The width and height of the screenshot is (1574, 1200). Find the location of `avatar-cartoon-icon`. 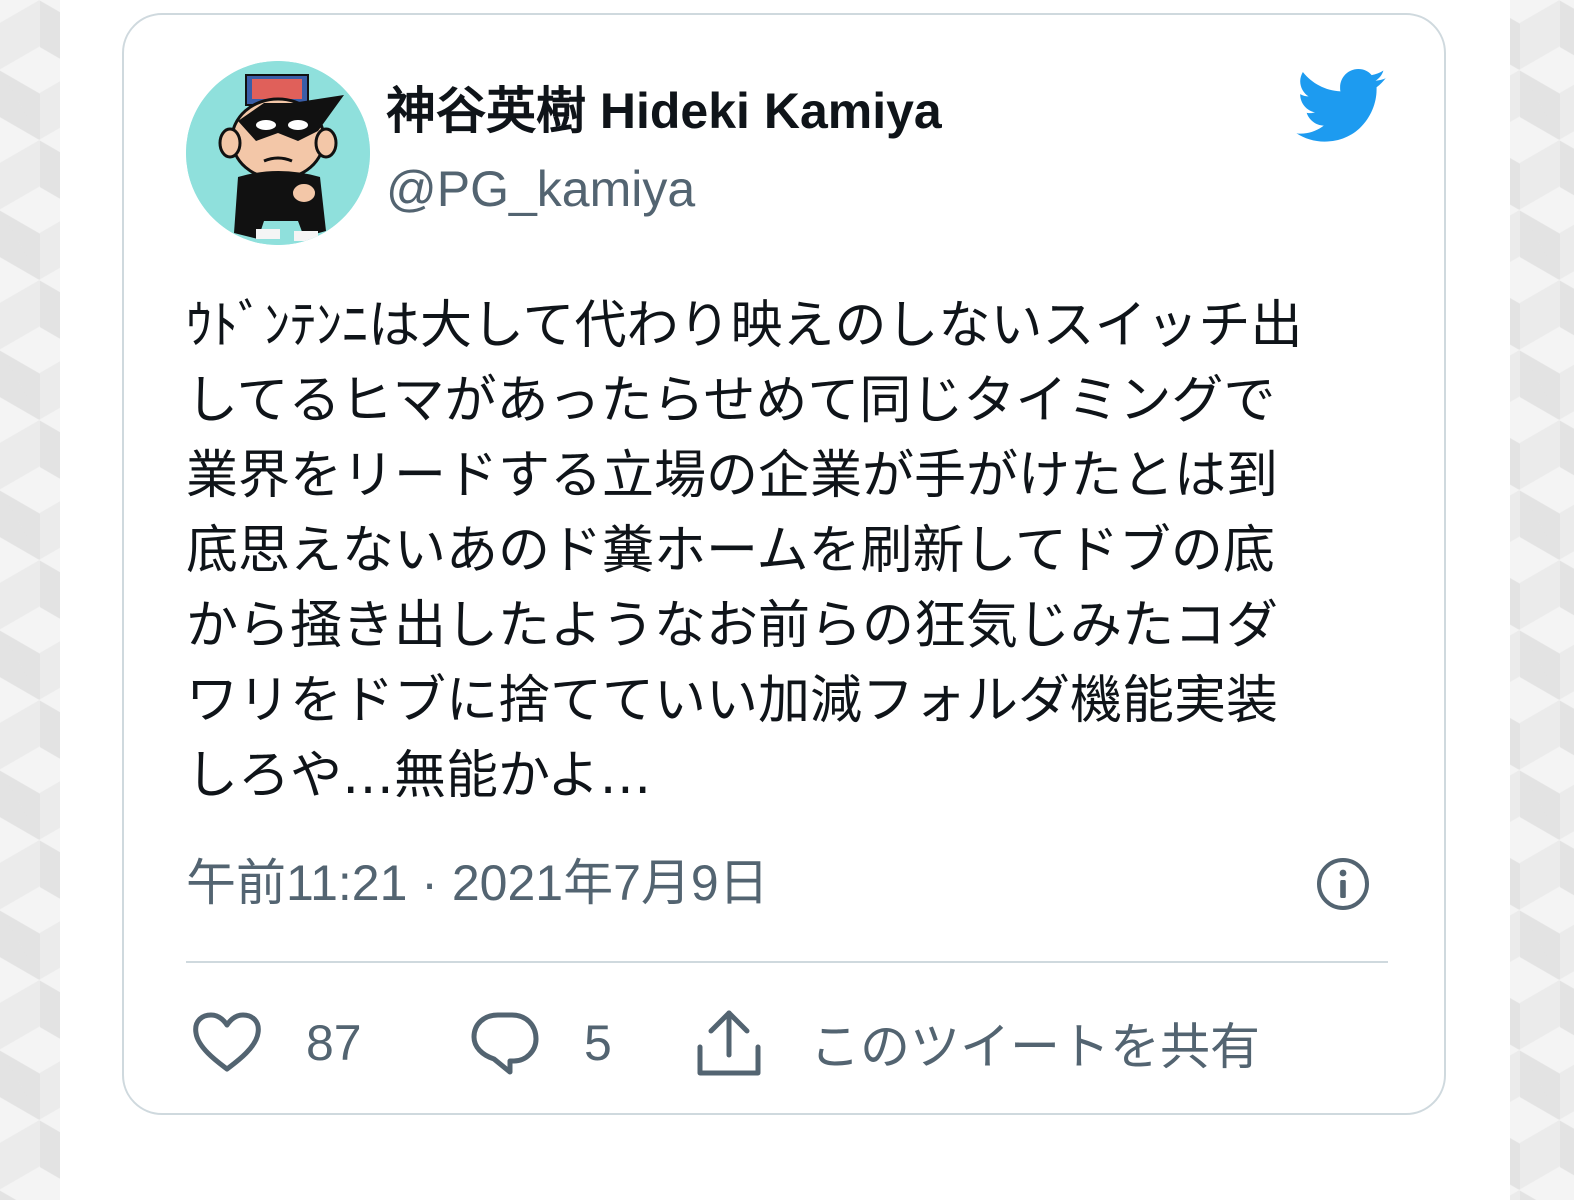

avatar-cartoon-icon is located at coordinates (278, 153).